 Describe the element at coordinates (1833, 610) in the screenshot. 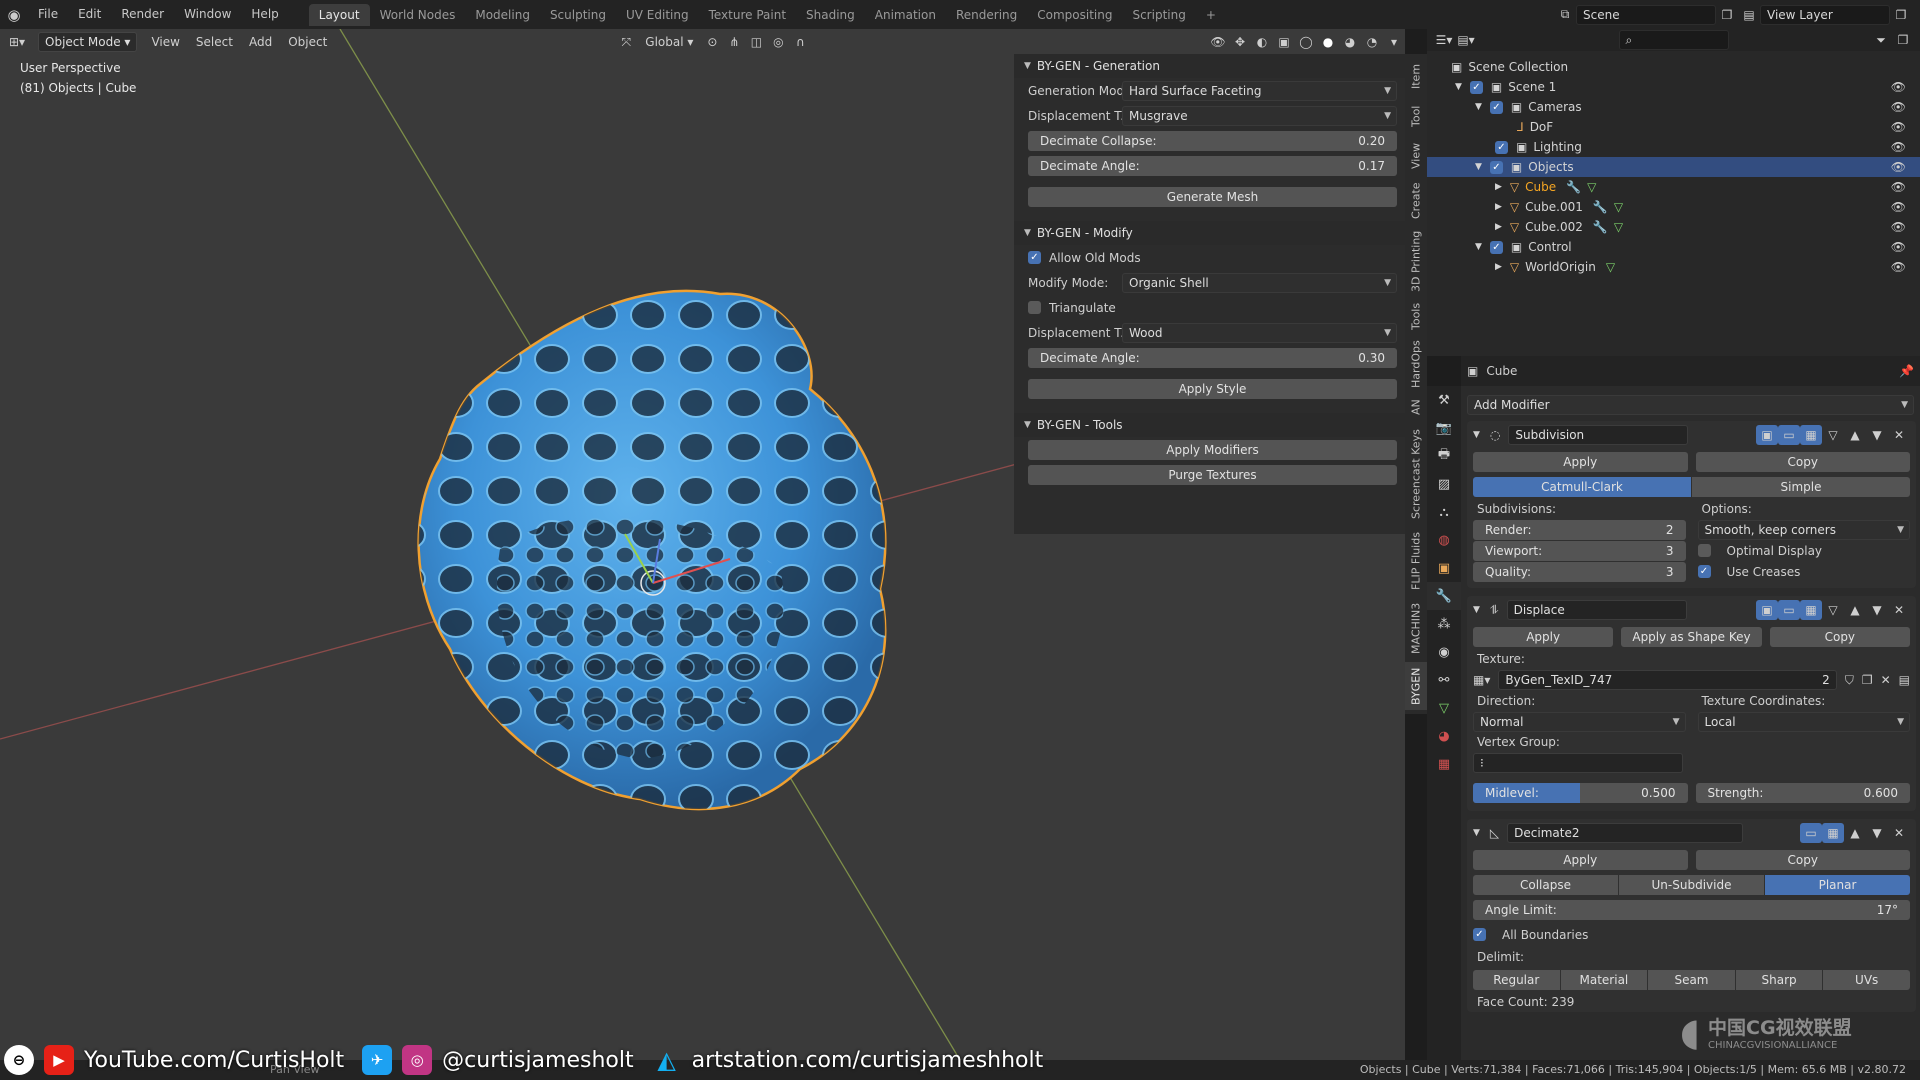

I see `cage-toggle-icon: ▽` at that location.